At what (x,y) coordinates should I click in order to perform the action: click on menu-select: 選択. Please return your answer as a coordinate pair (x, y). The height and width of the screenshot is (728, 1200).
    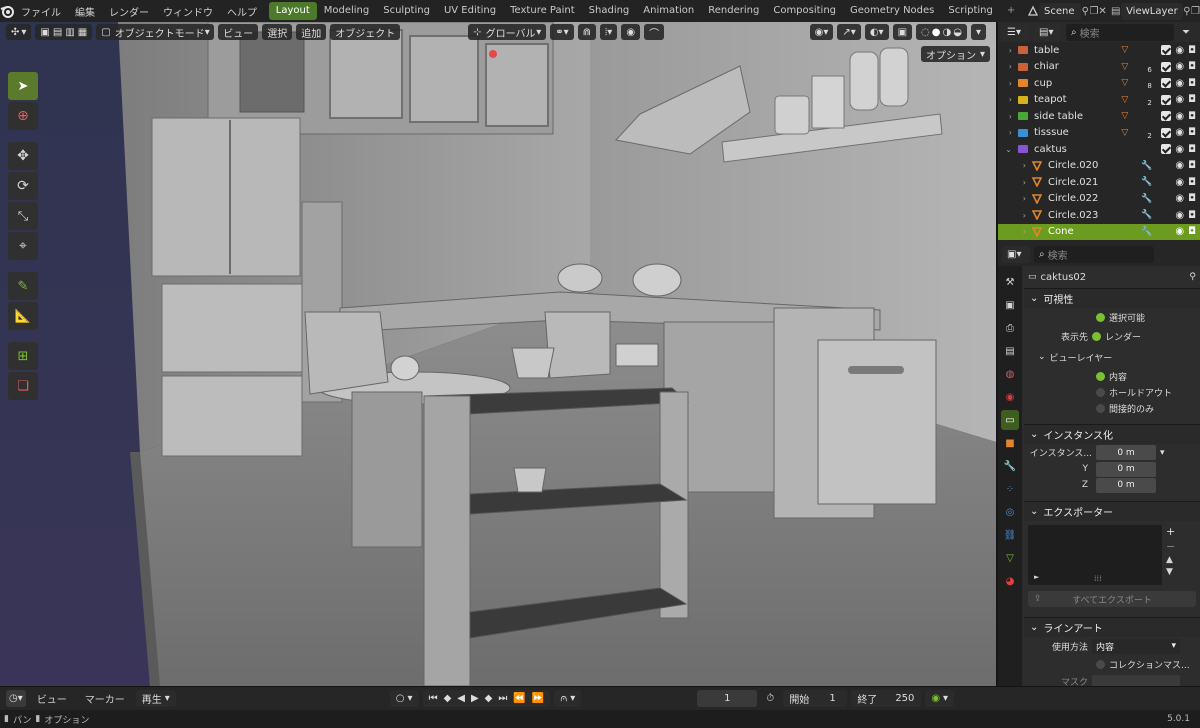
    Looking at the image, I should click on (277, 32).